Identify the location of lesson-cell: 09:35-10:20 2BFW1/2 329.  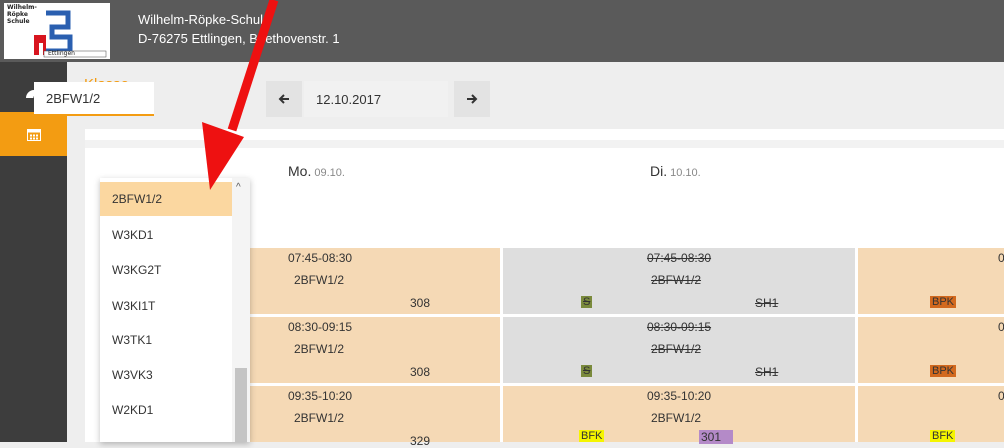
(375, 417).